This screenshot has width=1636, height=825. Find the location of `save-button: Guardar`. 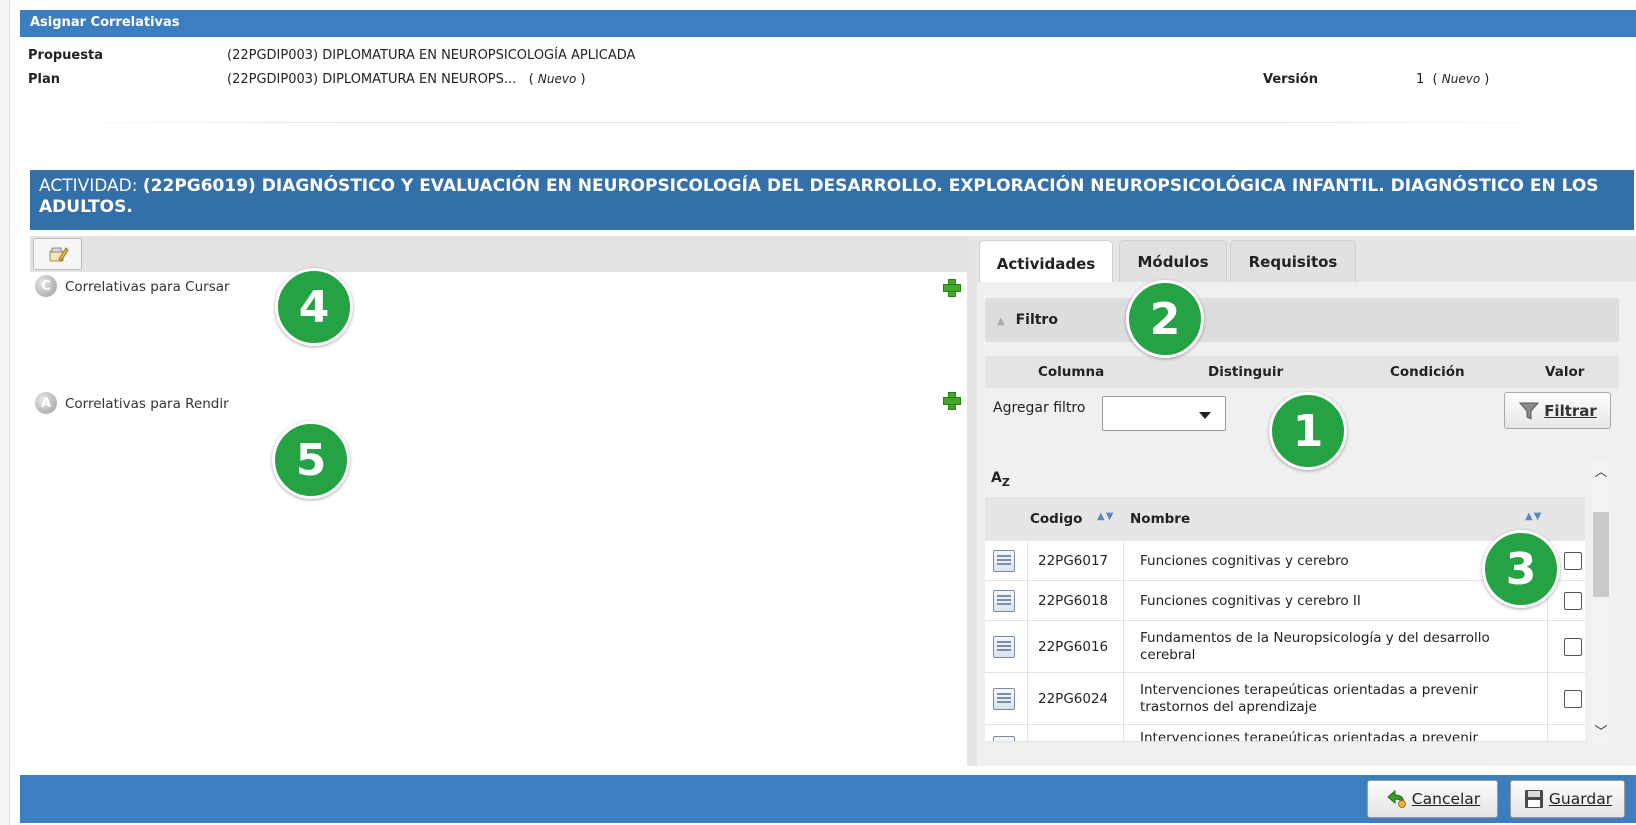

save-button: Guardar is located at coordinates (1567, 799).